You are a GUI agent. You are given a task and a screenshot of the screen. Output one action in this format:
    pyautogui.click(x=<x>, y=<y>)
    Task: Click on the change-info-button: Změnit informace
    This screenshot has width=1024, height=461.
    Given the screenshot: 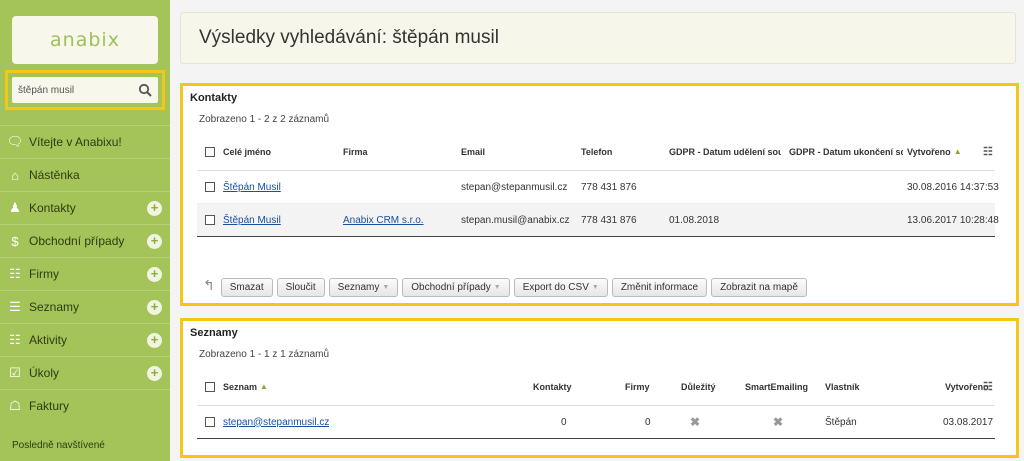 What is the action you would take?
    pyautogui.click(x=659, y=287)
    